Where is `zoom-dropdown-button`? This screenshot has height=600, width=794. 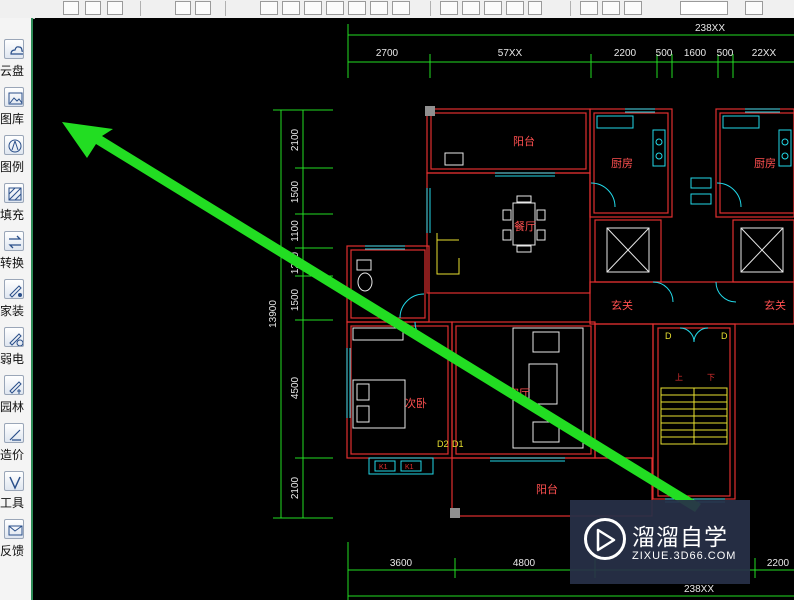
zoom-dropdown-button is located at coordinates (754, 8).